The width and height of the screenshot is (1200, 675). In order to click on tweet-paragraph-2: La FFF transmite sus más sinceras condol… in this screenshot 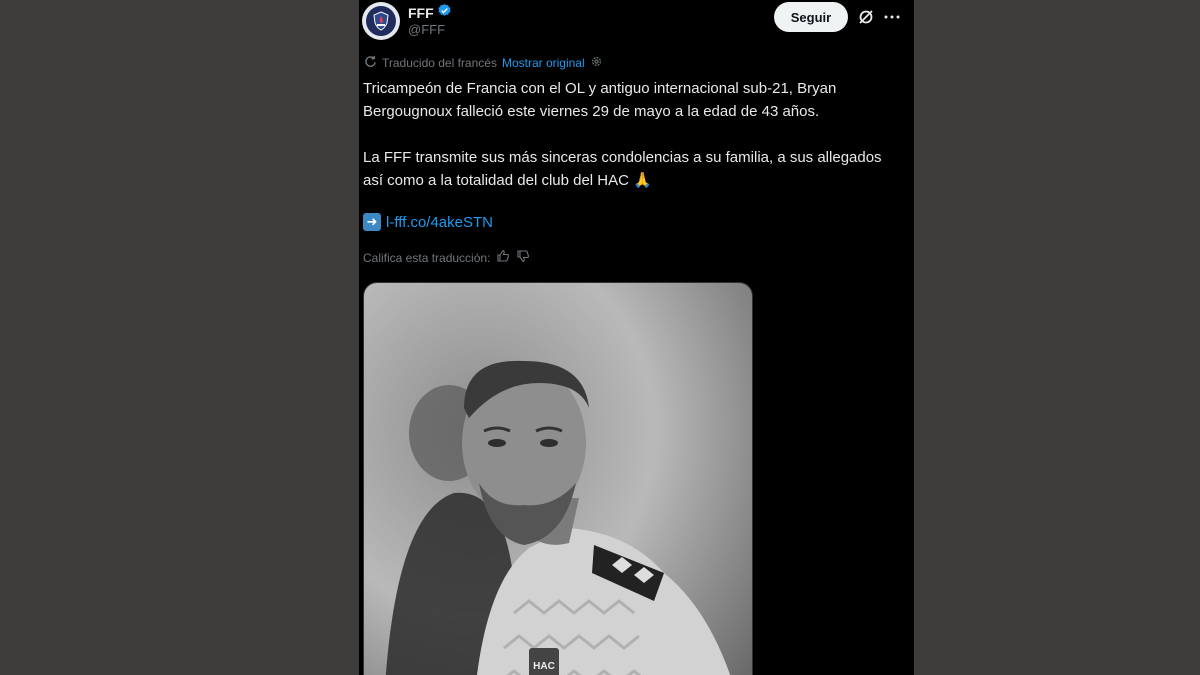, I will do `click(622, 169)`.